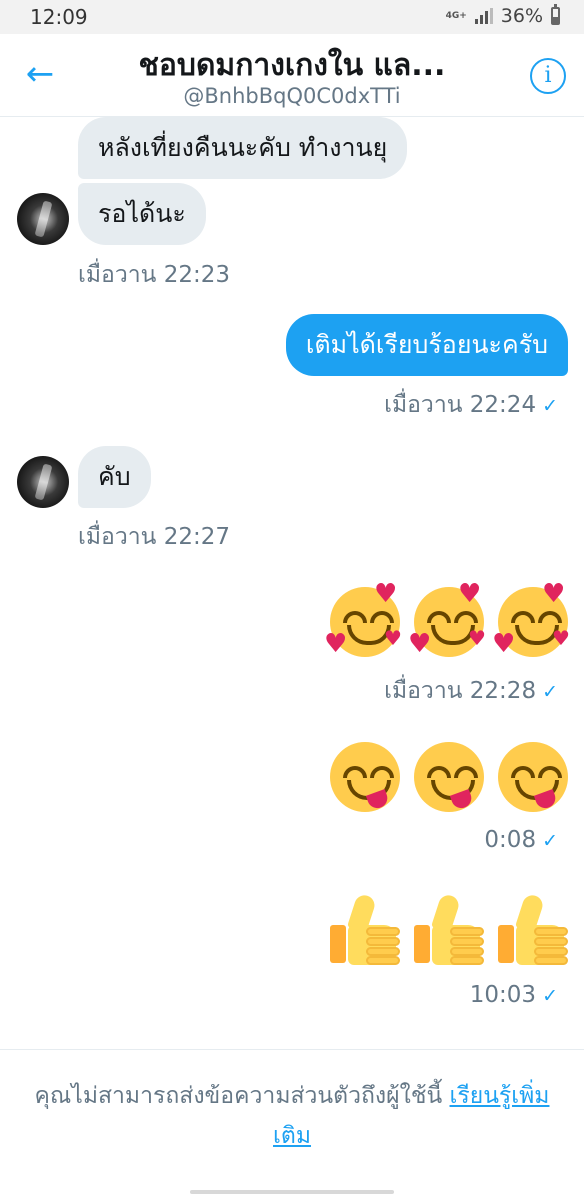 The height and width of the screenshot is (1200, 584). What do you see at coordinates (510, 840) in the screenshot?
I see `timestamp-text: 0:08` at bounding box center [510, 840].